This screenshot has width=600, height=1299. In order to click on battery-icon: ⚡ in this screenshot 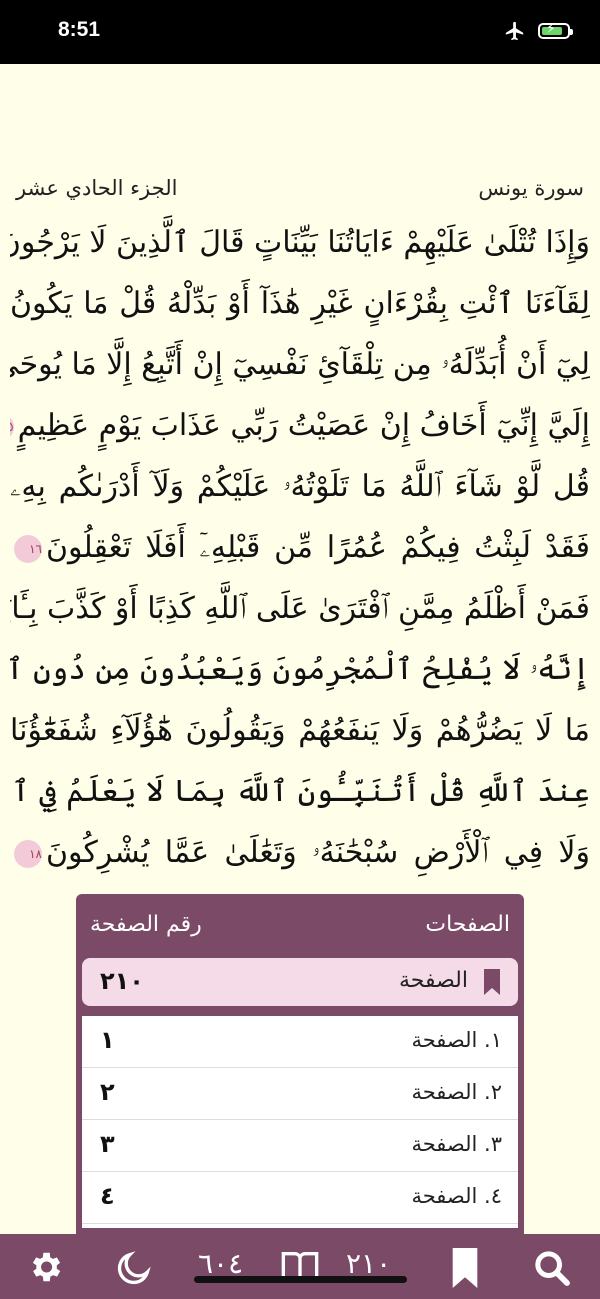, I will do `click(555, 30)`.